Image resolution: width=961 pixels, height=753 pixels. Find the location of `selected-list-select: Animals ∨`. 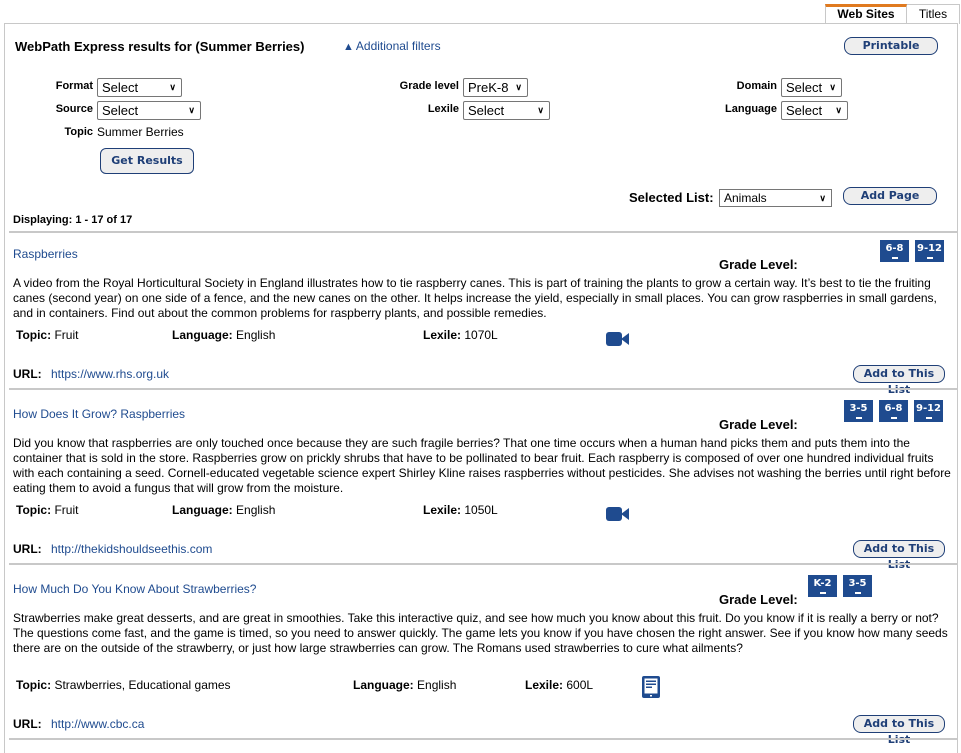

selected-list-select: Animals ∨ is located at coordinates (775, 198).